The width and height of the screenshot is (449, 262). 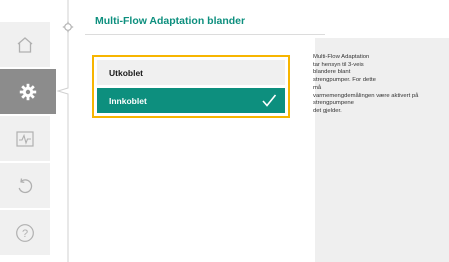 I want to click on nav-help-button: ?, so click(x=25, y=232).